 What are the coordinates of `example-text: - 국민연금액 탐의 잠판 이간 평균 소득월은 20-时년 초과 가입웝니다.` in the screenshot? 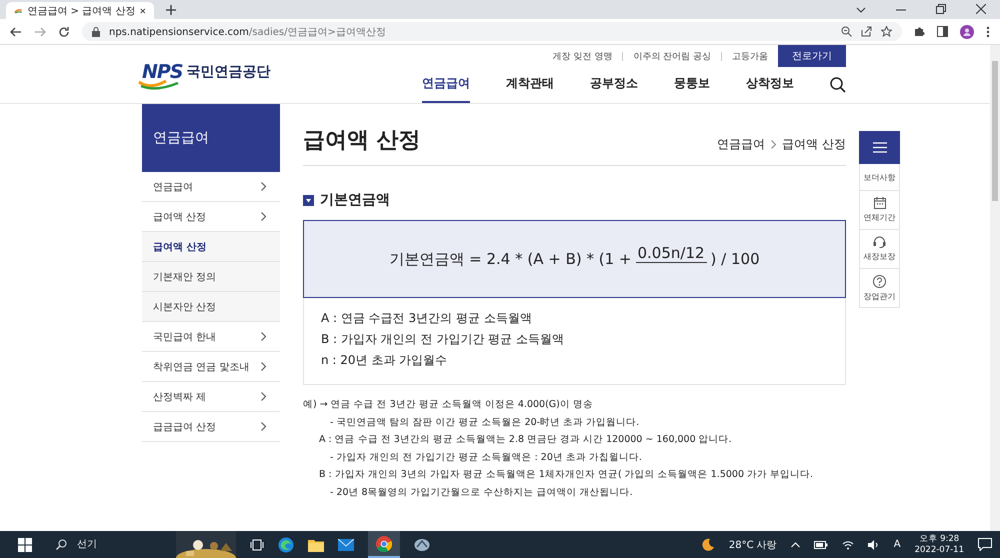 It's located at (484, 423).